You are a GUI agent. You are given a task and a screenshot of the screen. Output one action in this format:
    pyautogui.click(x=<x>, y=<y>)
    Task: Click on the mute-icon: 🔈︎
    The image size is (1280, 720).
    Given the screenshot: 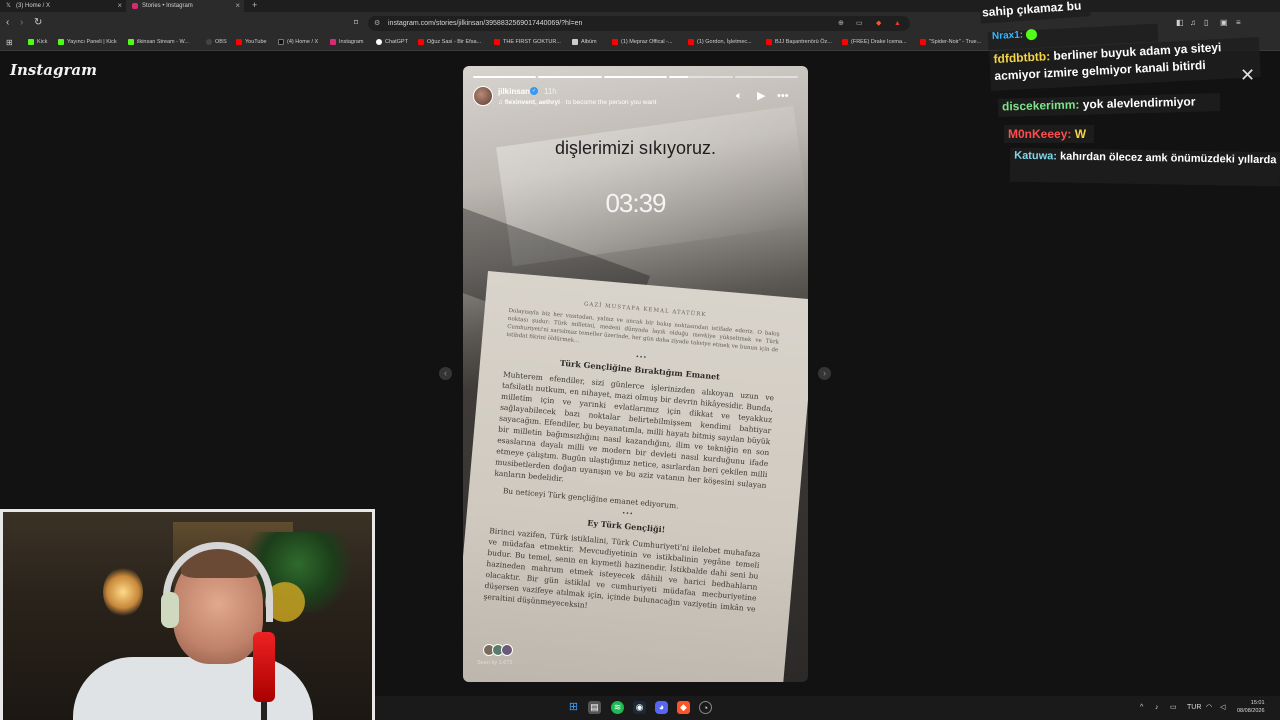 What is the action you would take?
    pyautogui.click(x=739, y=96)
    